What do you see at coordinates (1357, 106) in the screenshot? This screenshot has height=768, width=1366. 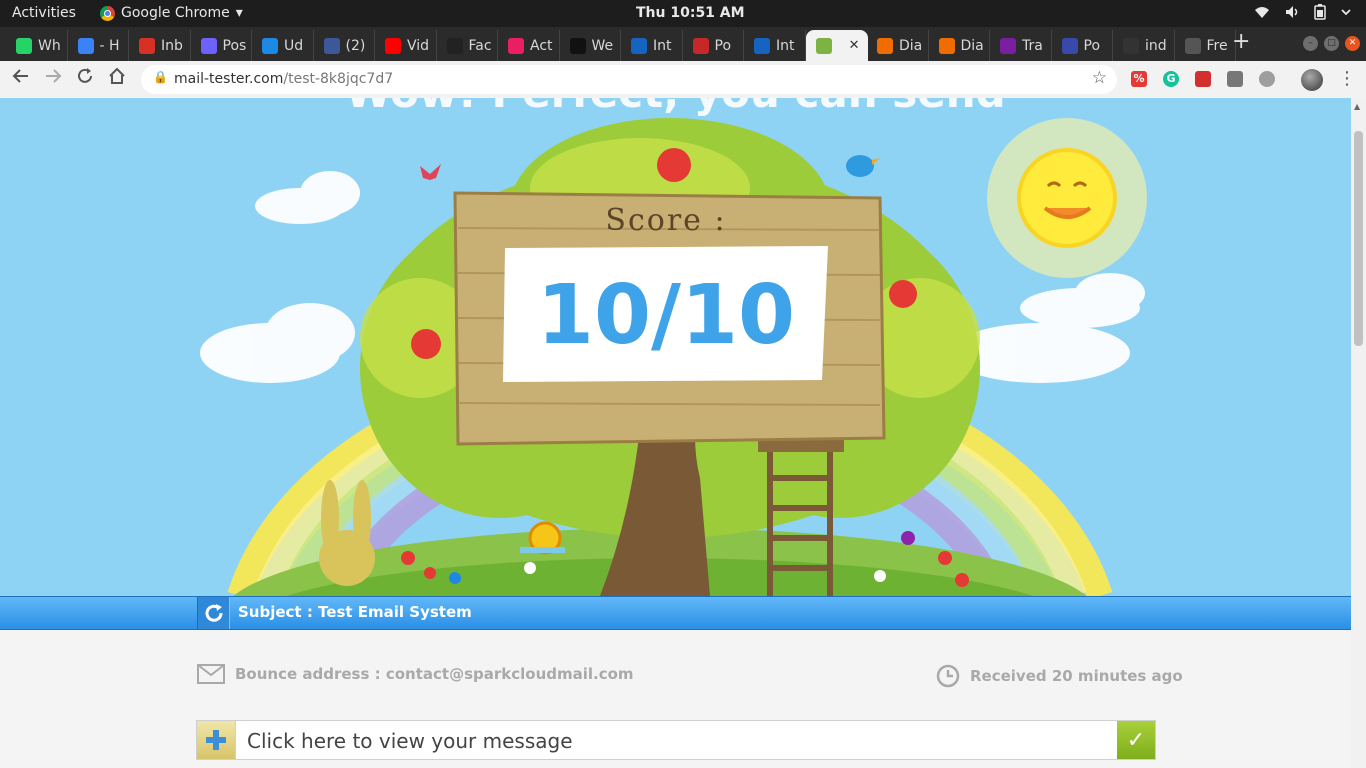 I see `scroll-up-icon: ▲` at bounding box center [1357, 106].